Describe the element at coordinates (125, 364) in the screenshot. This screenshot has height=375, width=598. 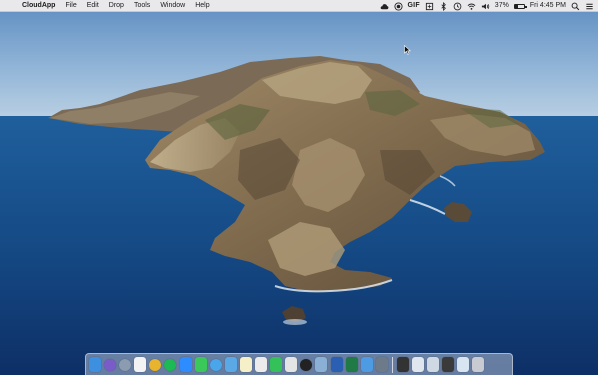
I see `launchpad-icon` at that location.